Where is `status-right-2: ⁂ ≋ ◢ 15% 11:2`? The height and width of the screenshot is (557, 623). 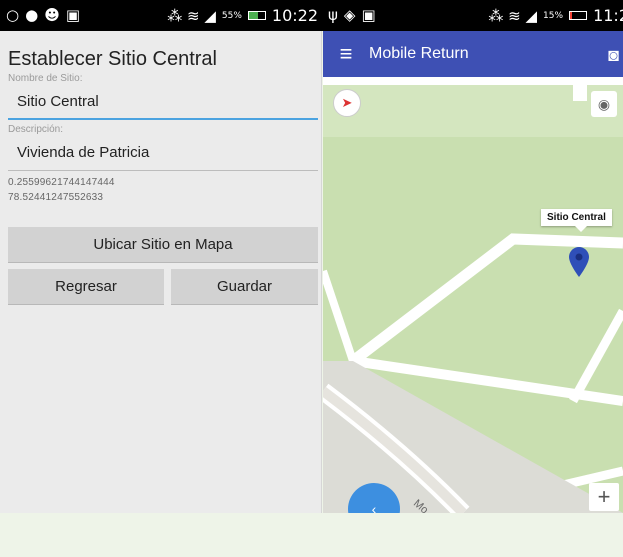 status-right-2: ⁂ ≋ ◢ 15% 11:2 is located at coordinates (555, 15).